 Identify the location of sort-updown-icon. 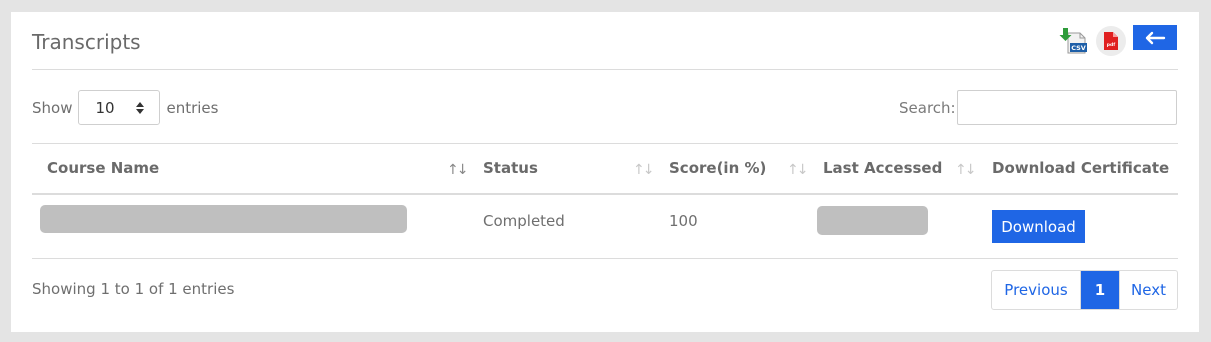
(140, 107).